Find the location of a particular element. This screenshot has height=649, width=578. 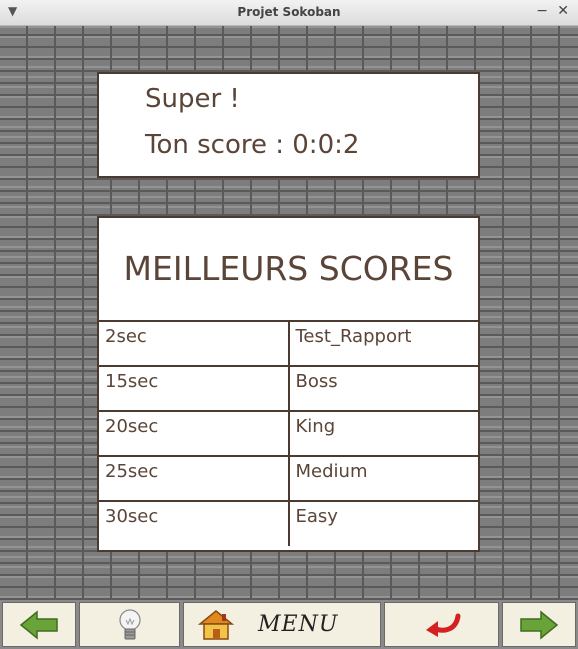

best-scores-heading: MEILLEURS SCORES is located at coordinates (288, 268).